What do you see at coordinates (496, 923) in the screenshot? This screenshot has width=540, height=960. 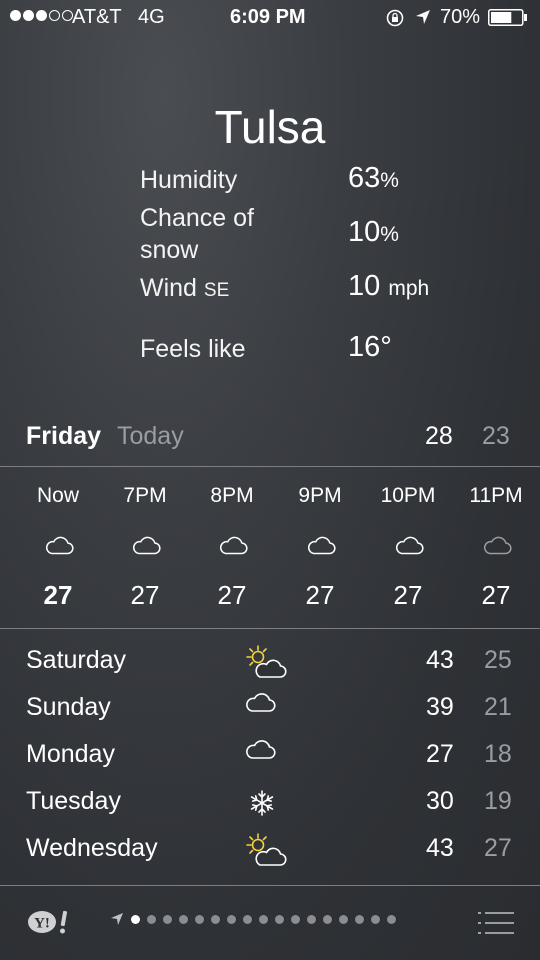 I see `list-icon` at bounding box center [496, 923].